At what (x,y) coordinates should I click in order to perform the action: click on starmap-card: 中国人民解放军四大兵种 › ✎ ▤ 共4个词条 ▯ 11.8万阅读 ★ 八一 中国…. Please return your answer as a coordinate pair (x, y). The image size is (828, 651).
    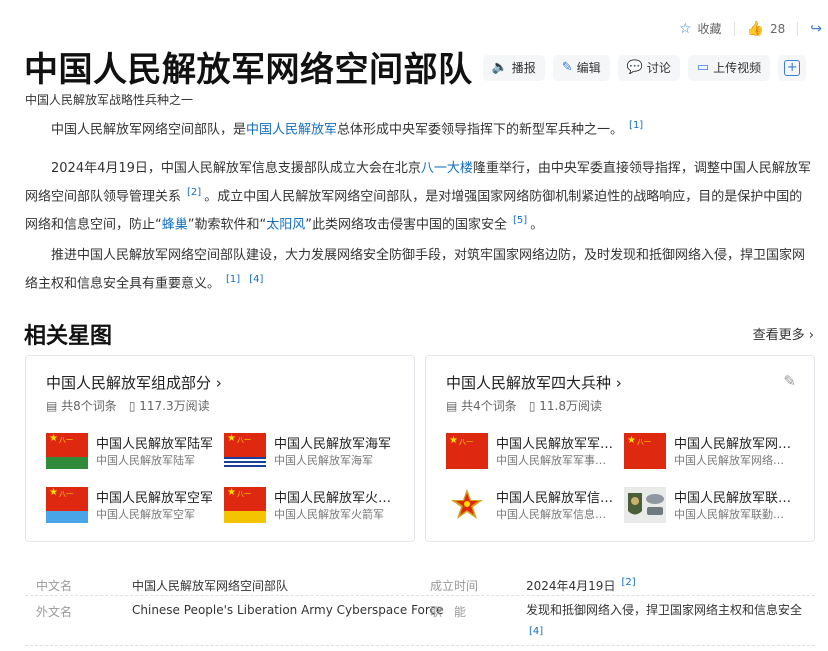
    Looking at the image, I should click on (620, 448).